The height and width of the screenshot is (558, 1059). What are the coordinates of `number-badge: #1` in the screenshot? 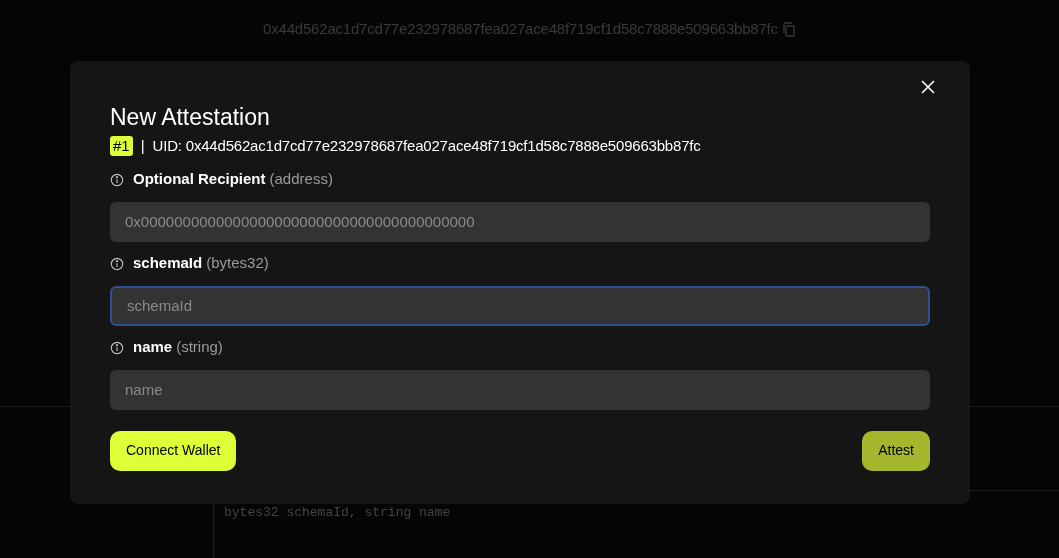 It's located at (121, 146).